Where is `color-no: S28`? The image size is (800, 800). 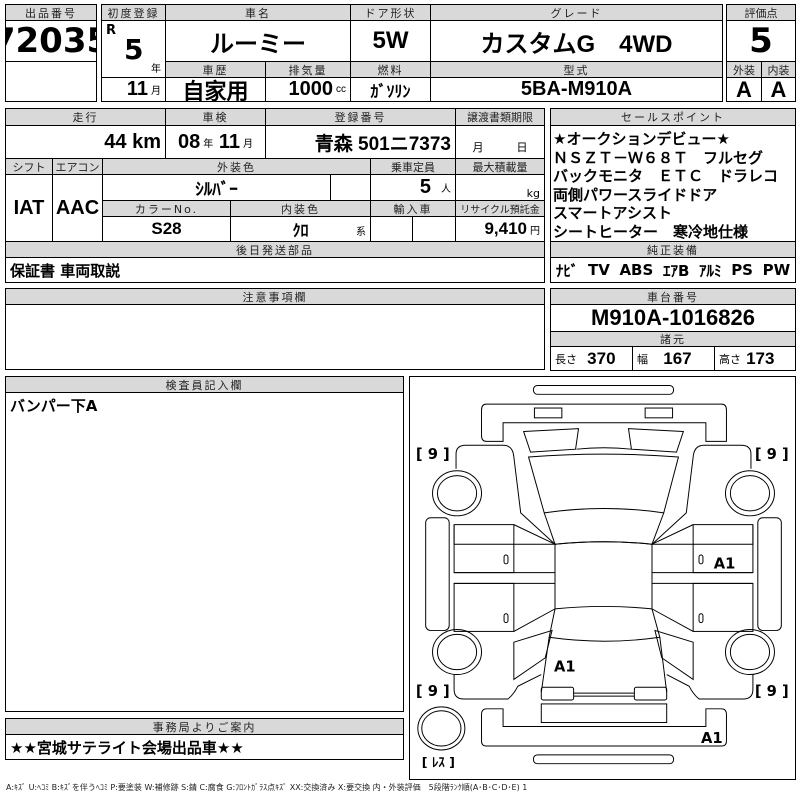
color-no: S28 is located at coordinates (166, 229).